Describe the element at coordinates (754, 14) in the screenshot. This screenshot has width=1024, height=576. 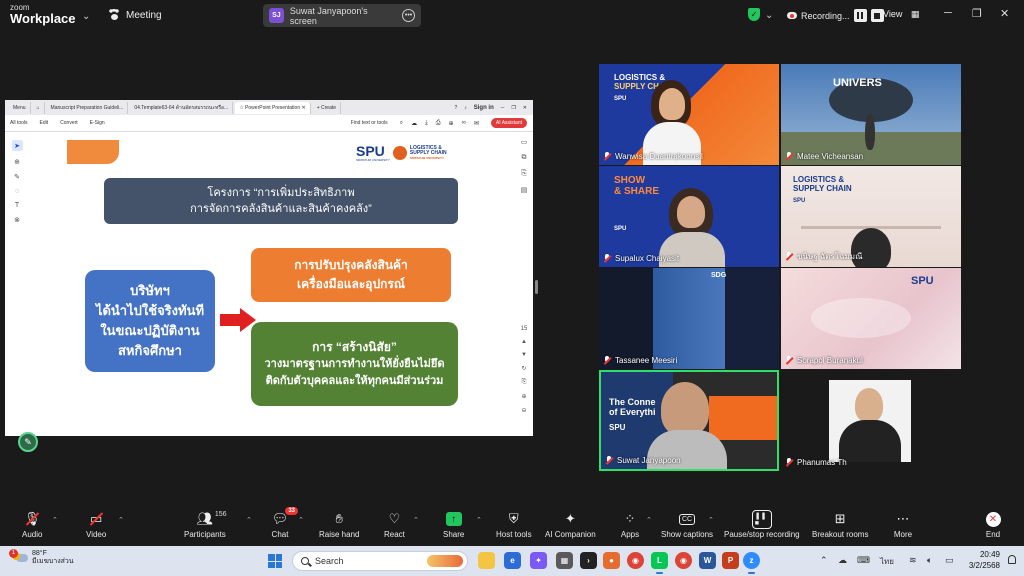
I see `security-shield-icon: ✓` at that location.